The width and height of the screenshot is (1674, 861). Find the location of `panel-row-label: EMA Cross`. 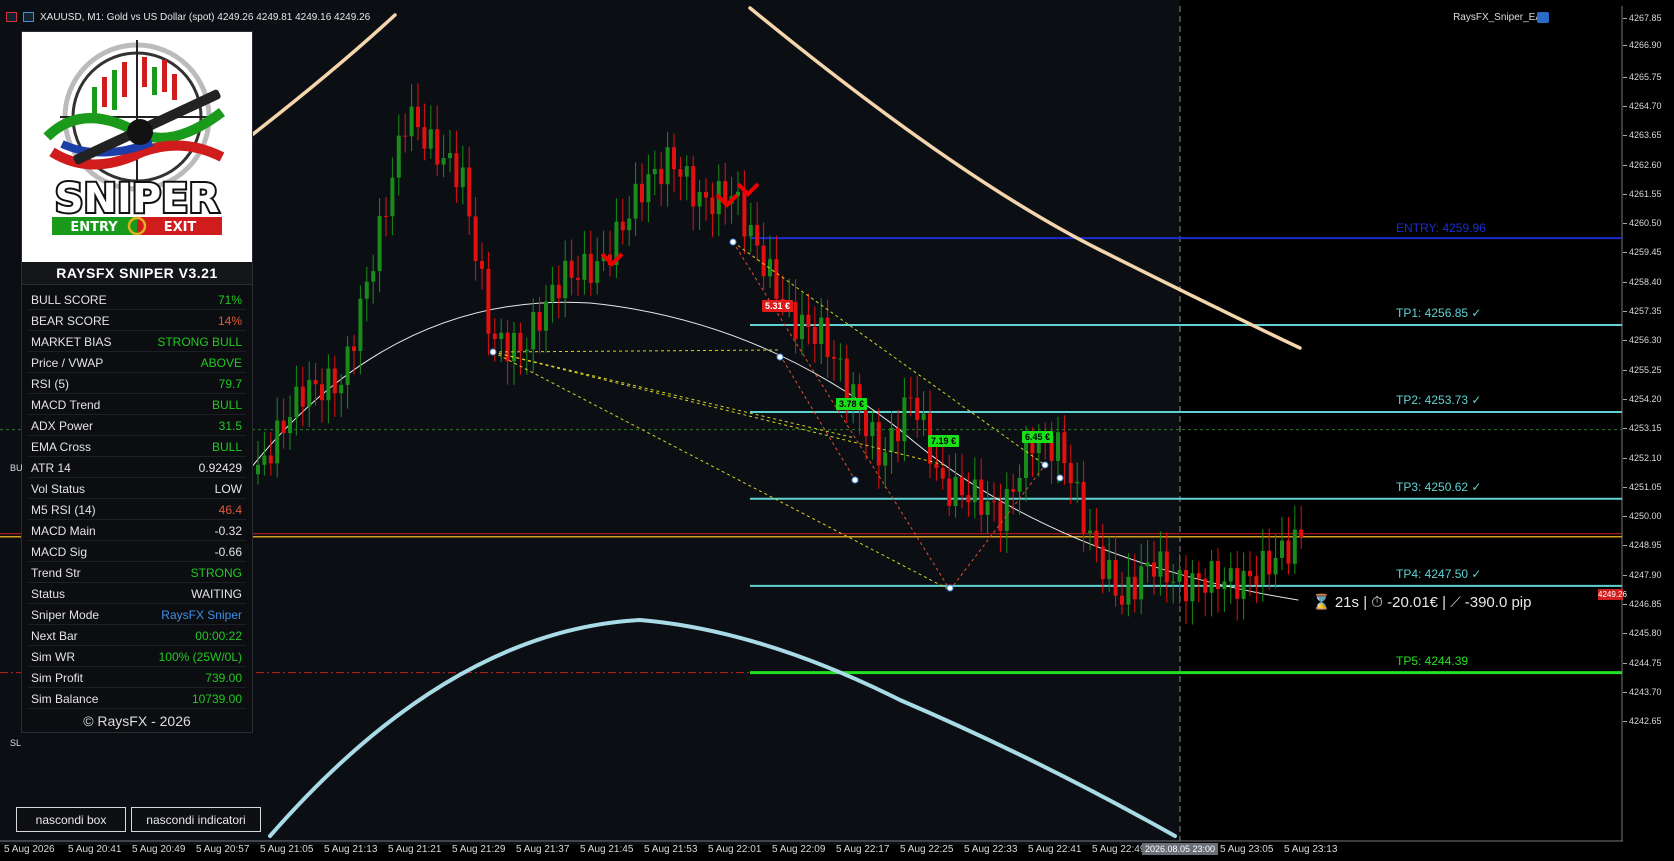

panel-row-label: EMA Cross is located at coordinates (61, 447).